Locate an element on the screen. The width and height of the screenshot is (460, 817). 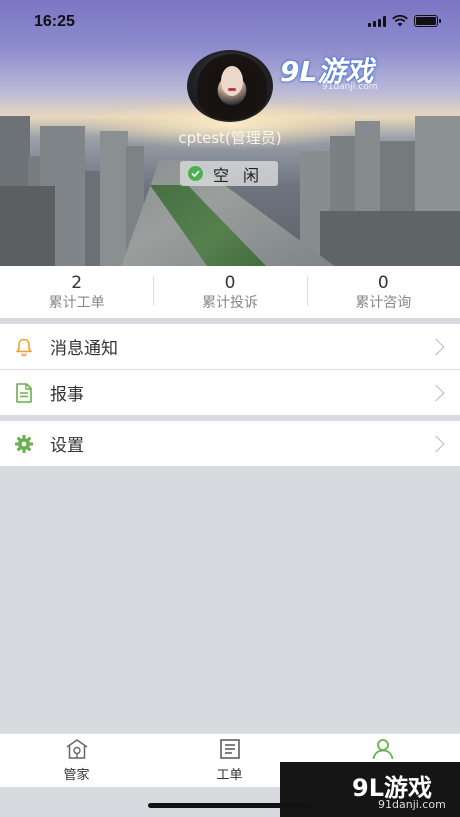
house-icon is located at coordinates (76, 749).